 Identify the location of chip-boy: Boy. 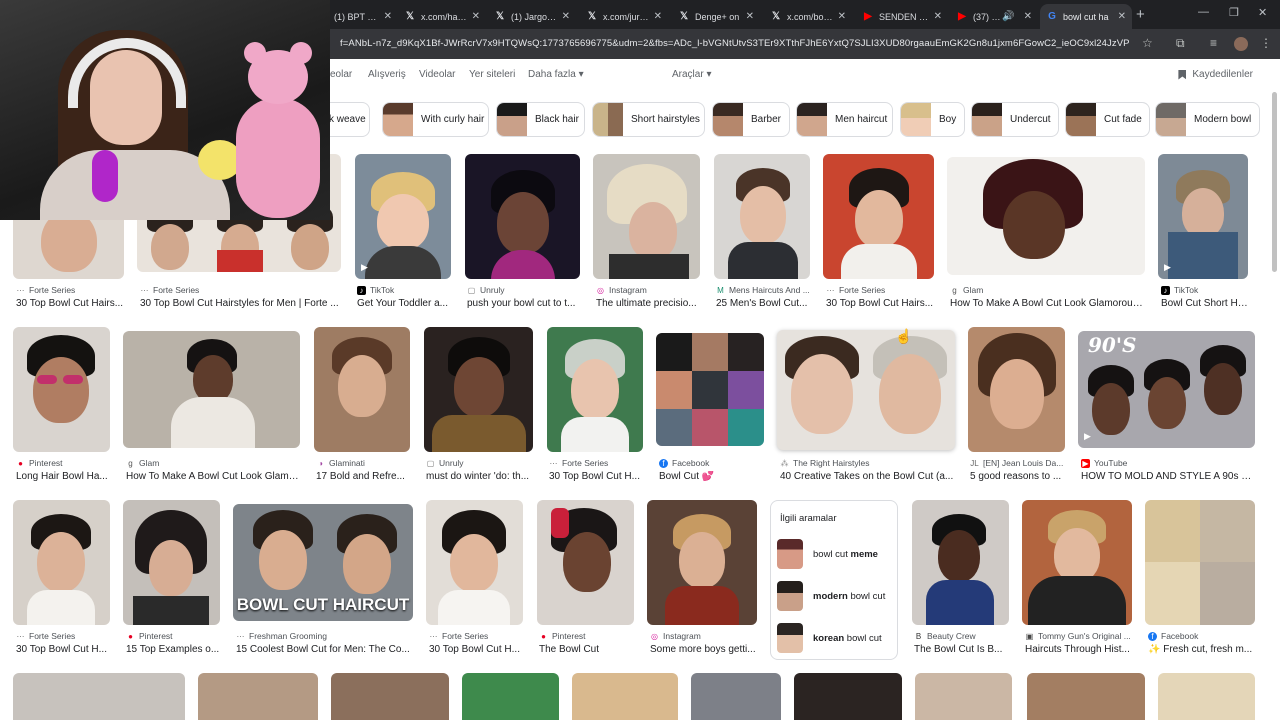
(932, 119).